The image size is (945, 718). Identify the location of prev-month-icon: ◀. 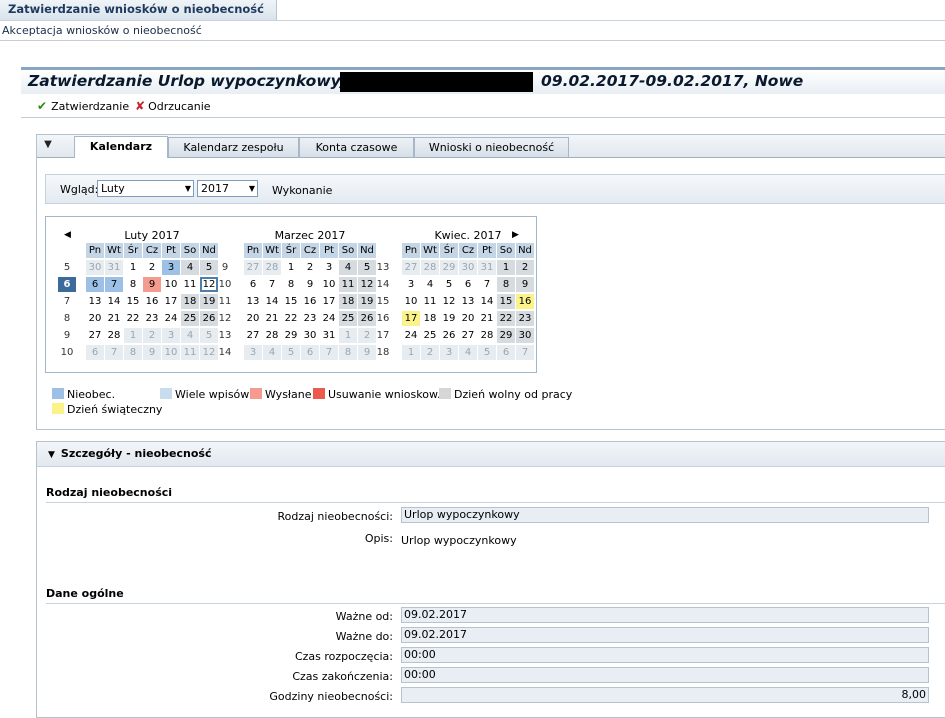
(67, 235).